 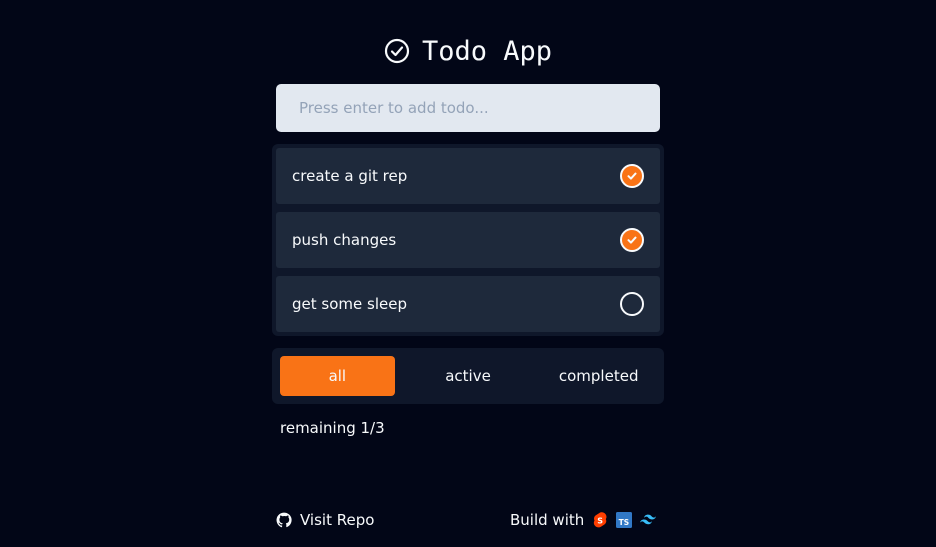 I want to click on todo-item: push changes, so click(x=468, y=240).